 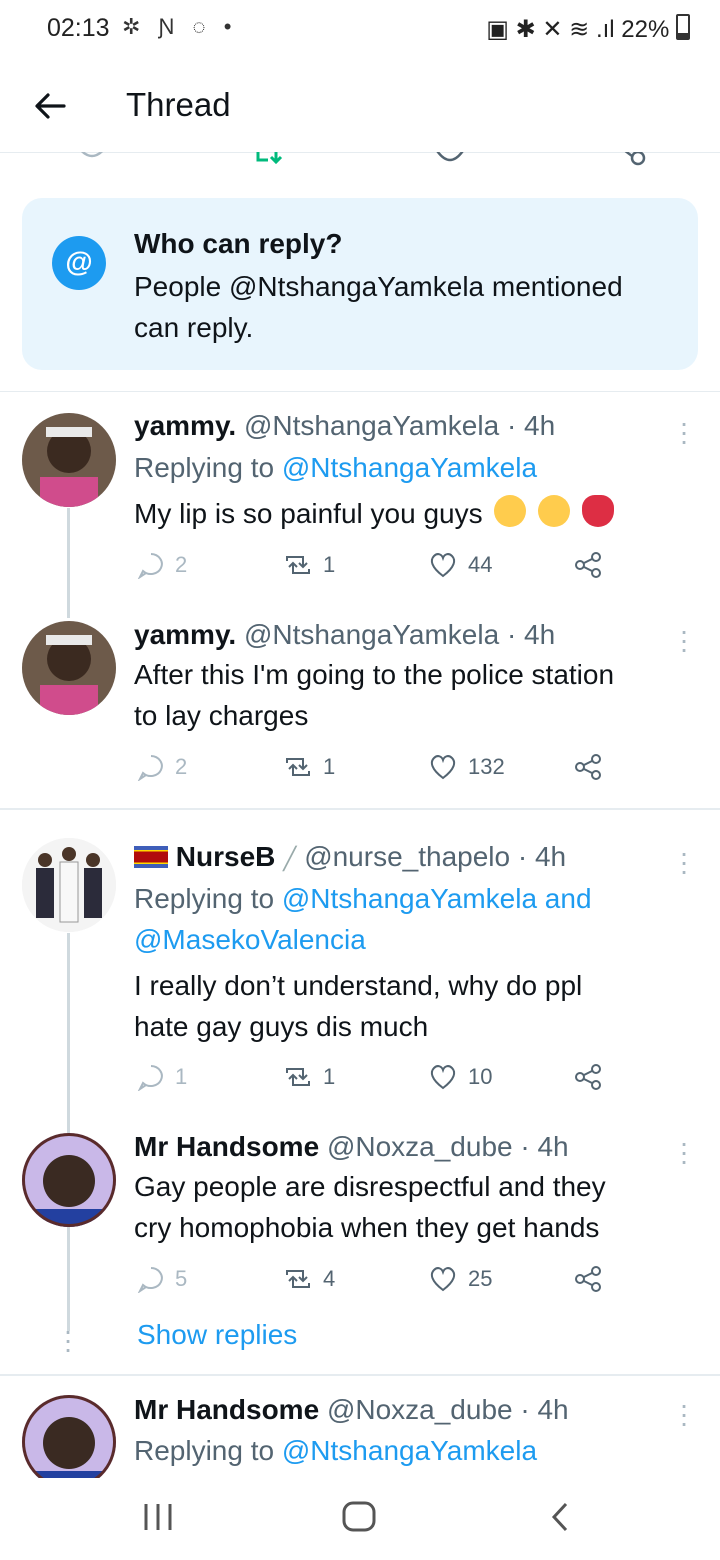 What do you see at coordinates (460, 565) in the screenshot?
I see `like-button: 44` at bounding box center [460, 565].